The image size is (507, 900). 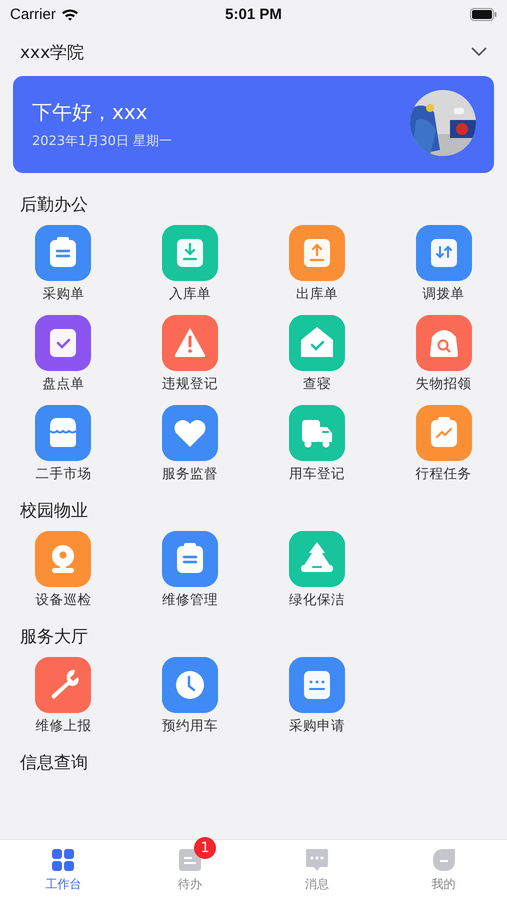 What do you see at coordinates (443, 444) in the screenshot?
I see `app-shortcut: 行程任务` at bounding box center [443, 444].